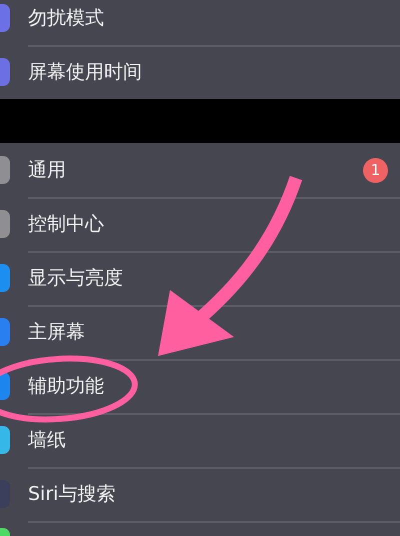  Describe the element at coordinates (200, 332) in the screenshot. I see `settings-item: 主屏幕` at that location.